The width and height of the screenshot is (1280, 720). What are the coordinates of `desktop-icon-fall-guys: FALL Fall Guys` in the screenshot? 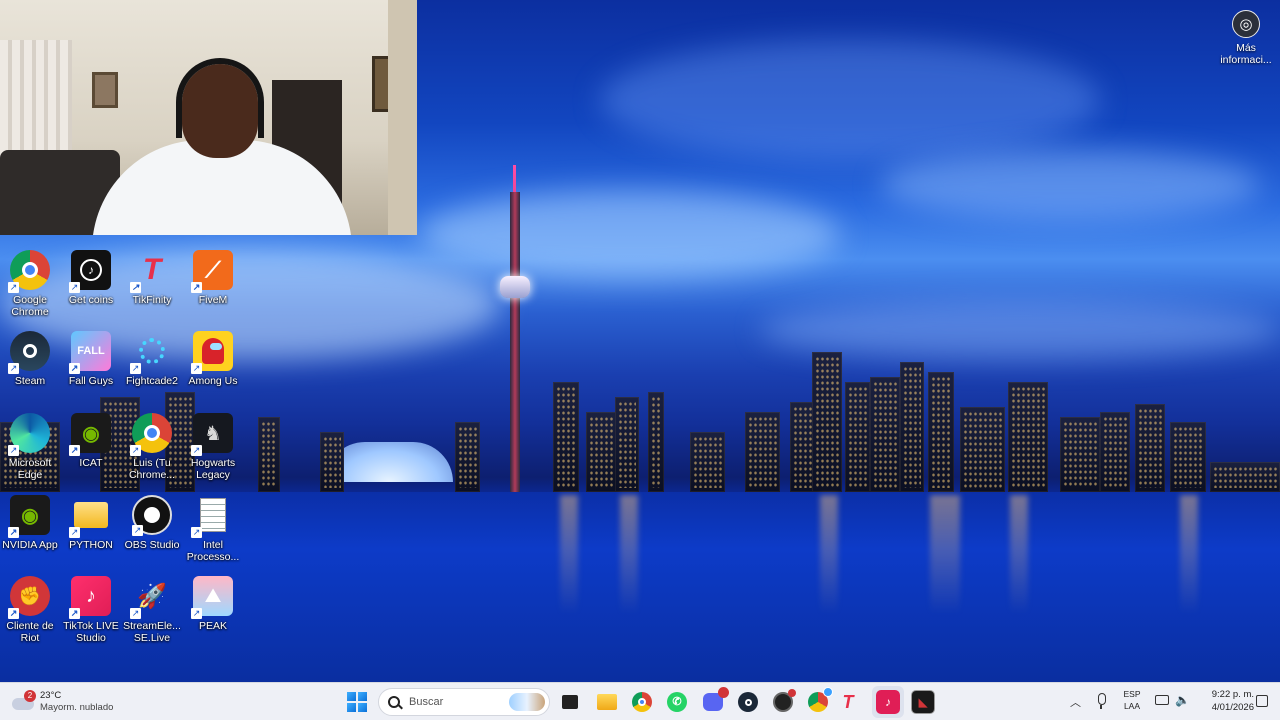 It's located at (91, 371).